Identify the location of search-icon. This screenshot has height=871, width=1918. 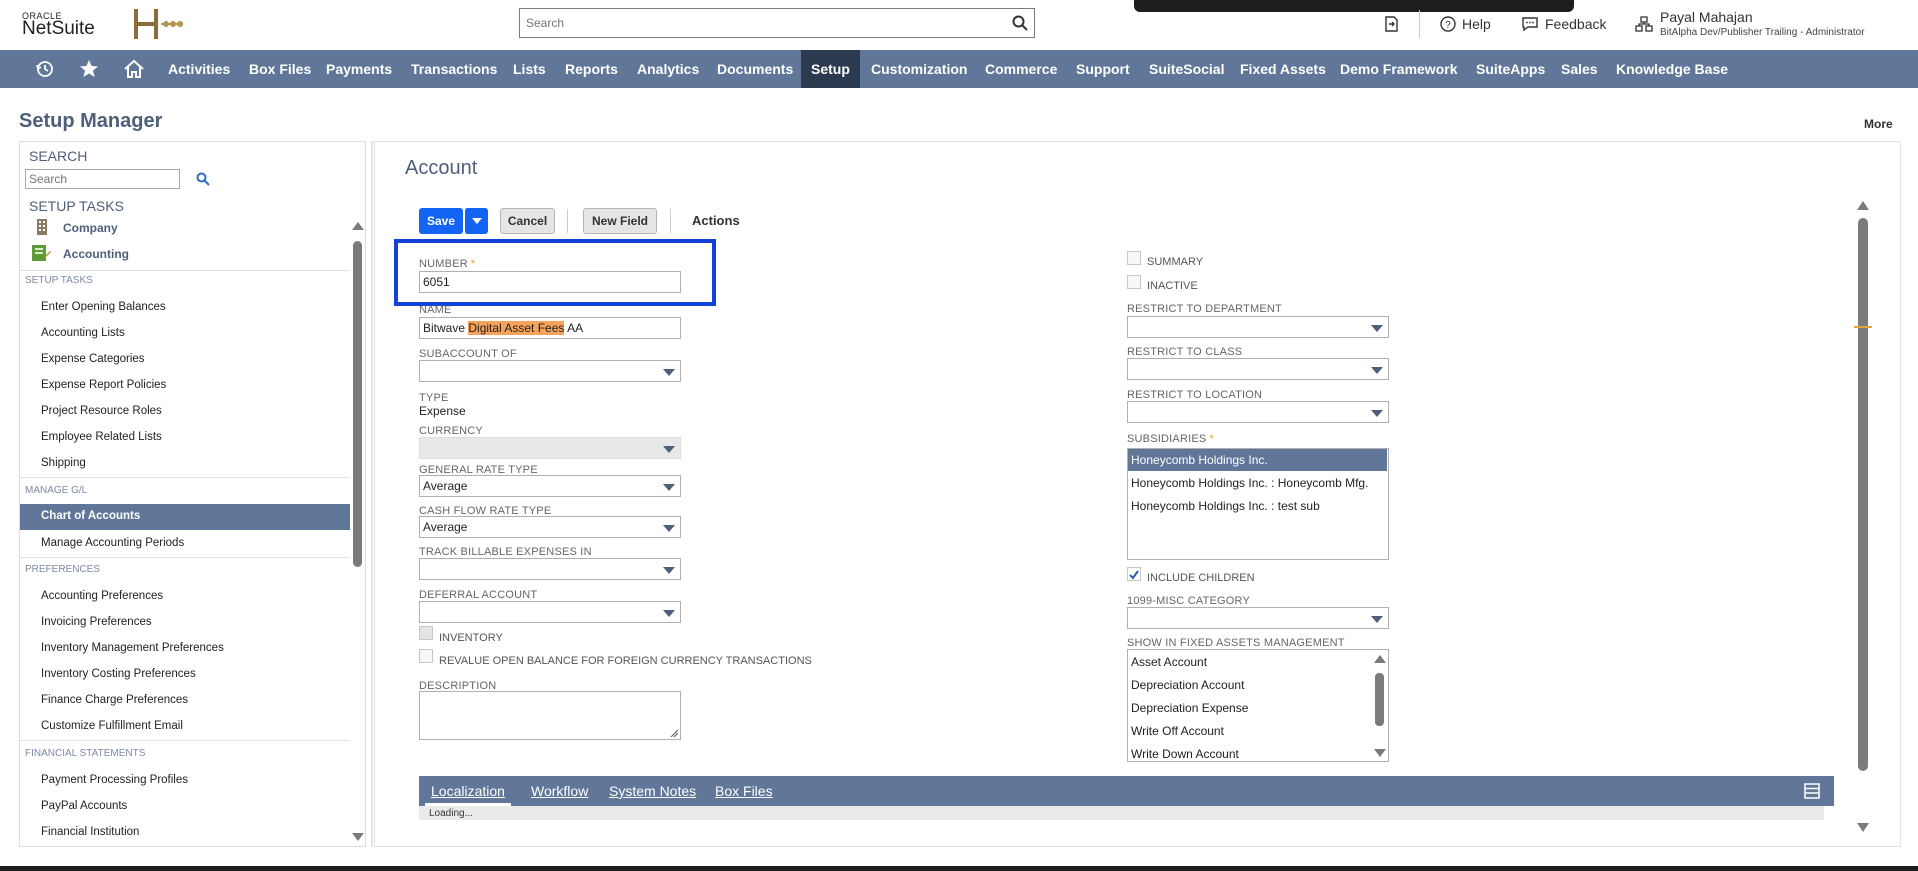
(1020, 23).